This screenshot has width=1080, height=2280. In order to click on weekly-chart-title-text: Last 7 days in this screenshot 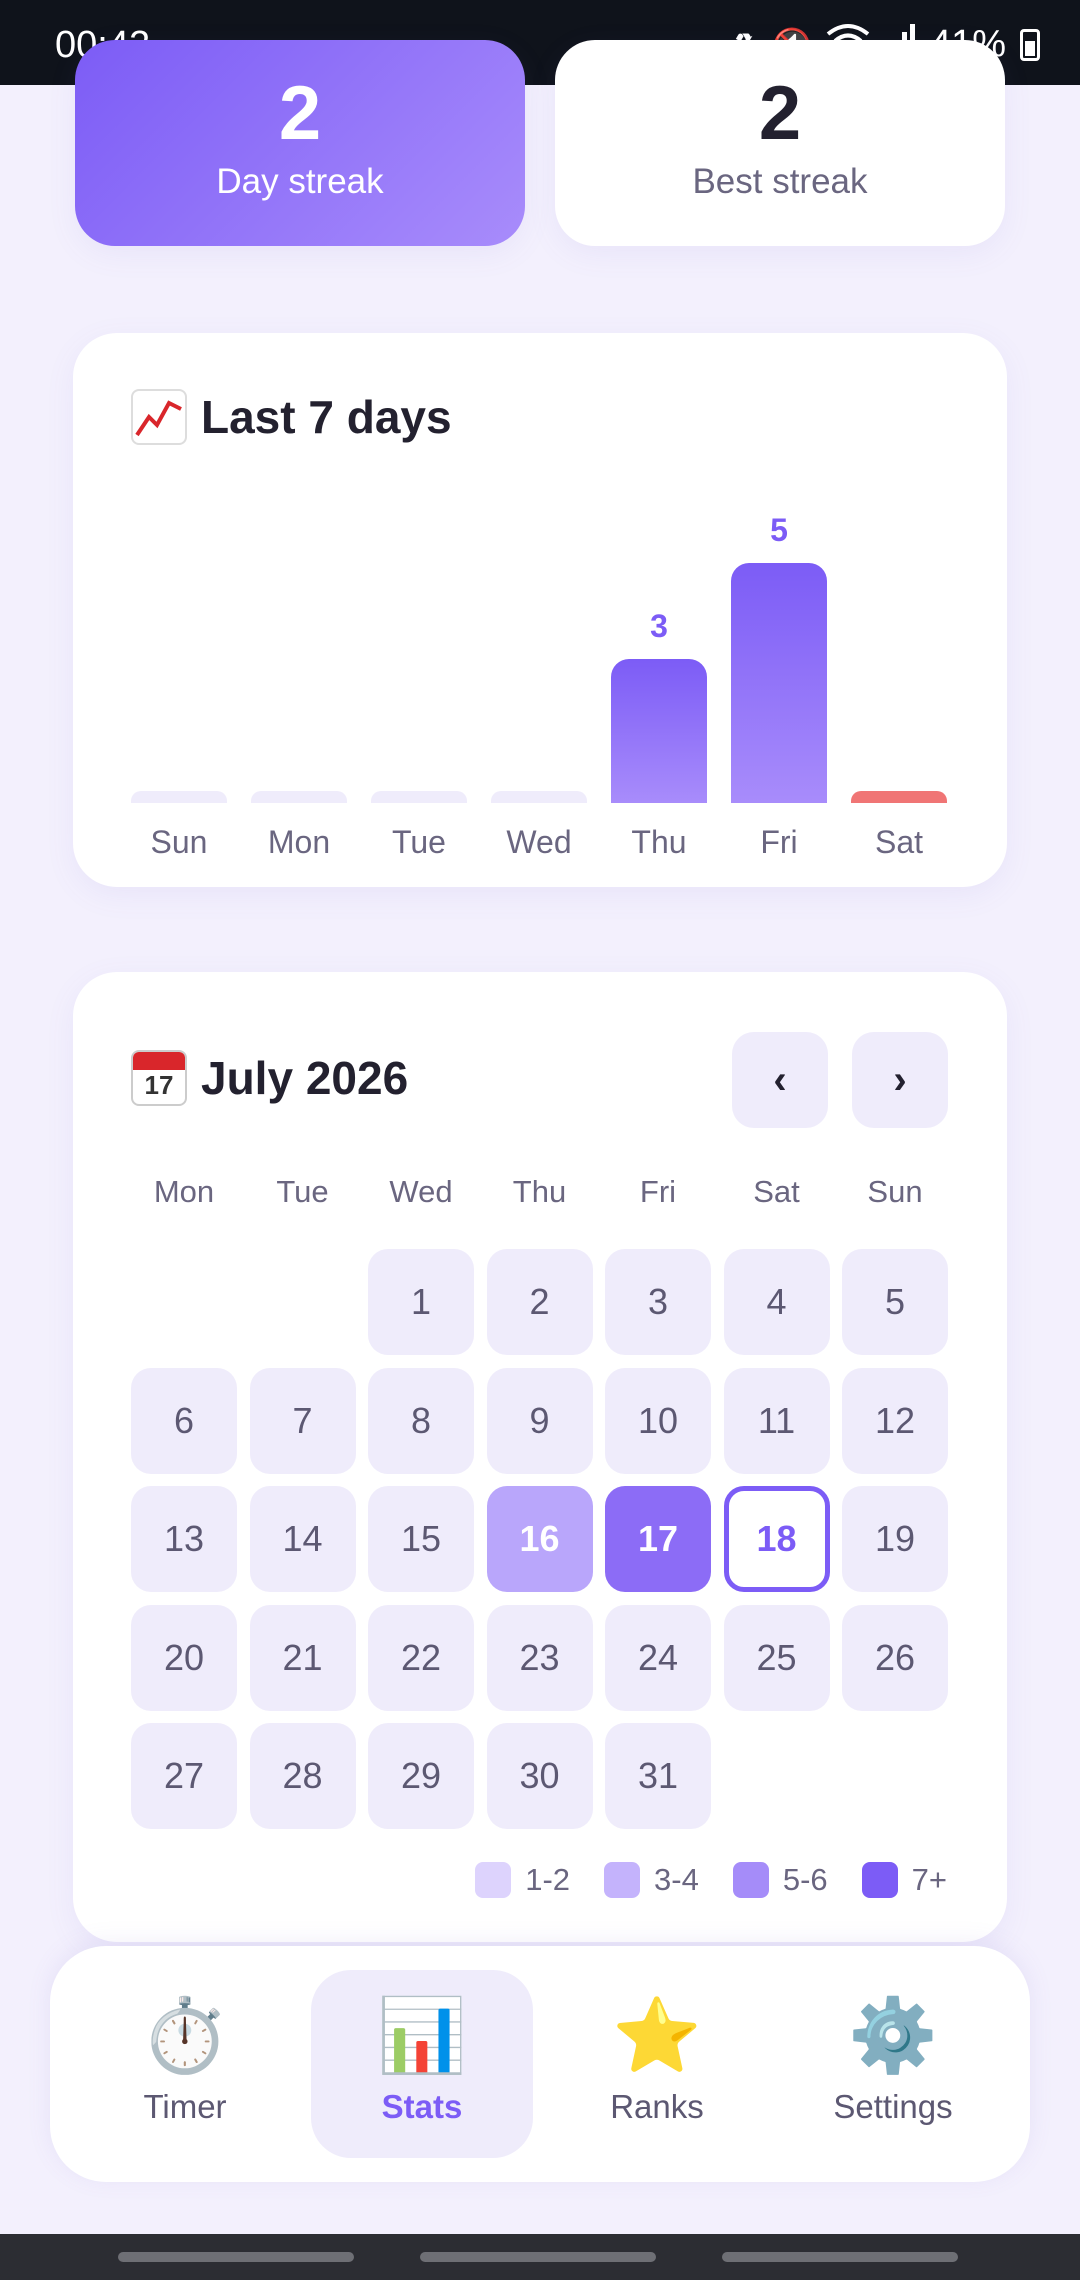, I will do `click(326, 417)`.